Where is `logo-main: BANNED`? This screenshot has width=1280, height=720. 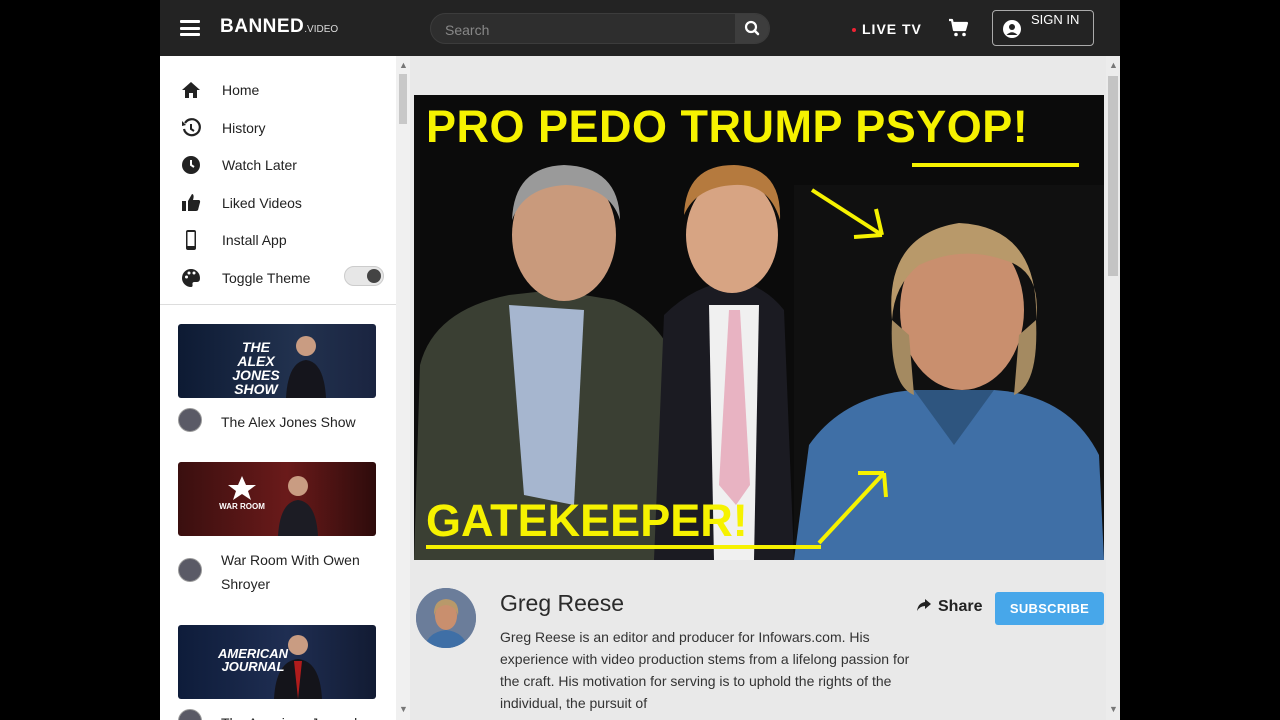 logo-main: BANNED is located at coordinates (262, 26).